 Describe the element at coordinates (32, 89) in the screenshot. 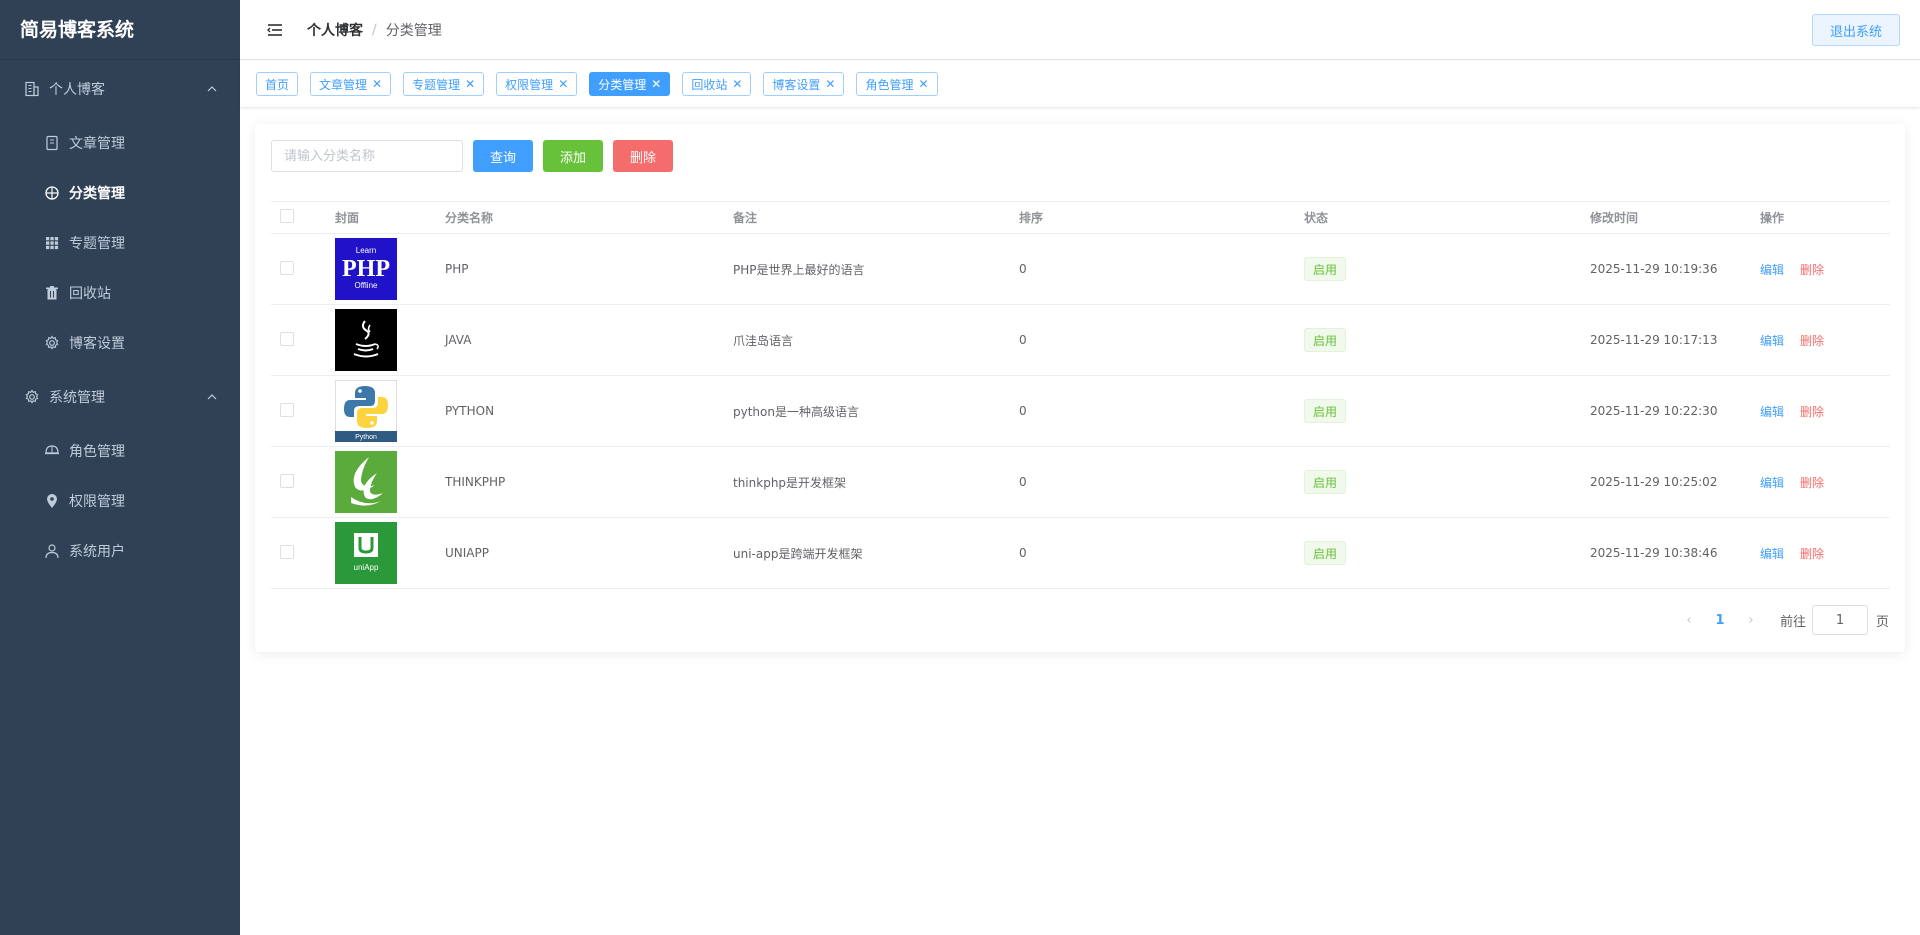

I see `building-icon` at that location.